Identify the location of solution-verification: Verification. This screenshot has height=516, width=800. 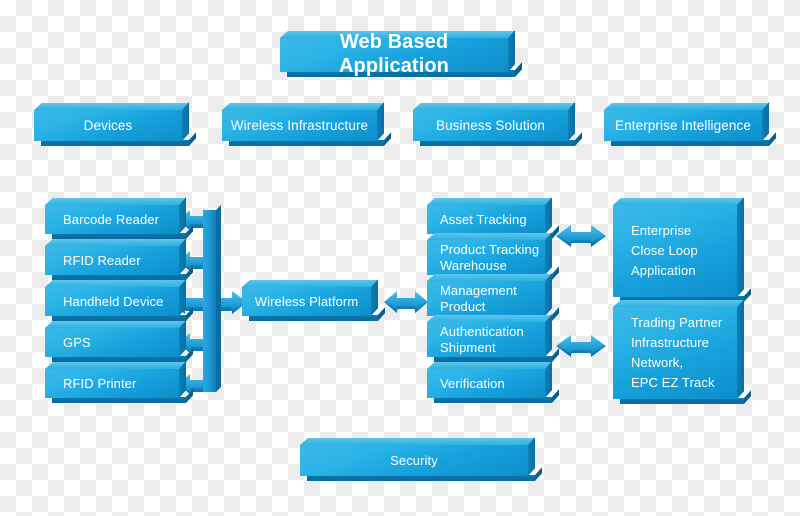
(486, 383).